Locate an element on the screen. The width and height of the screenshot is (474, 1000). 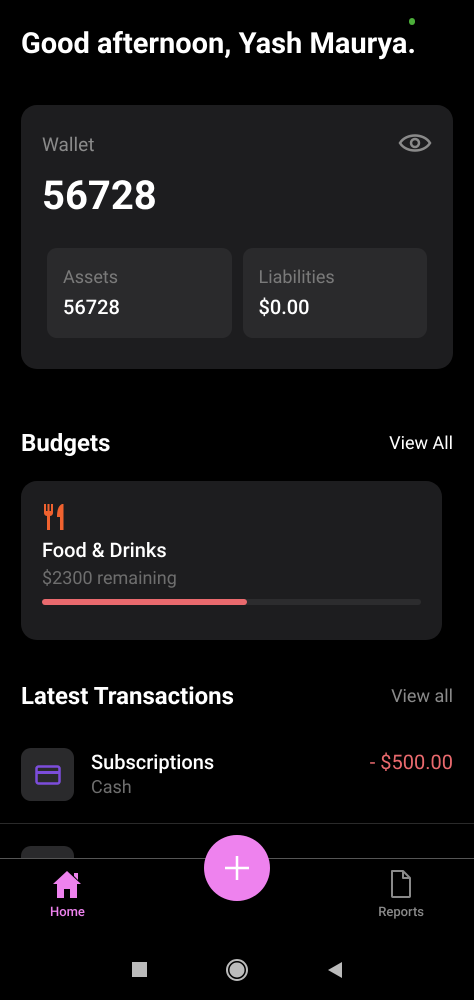
camera-indicator-icon is located at coordinates (412, 21).